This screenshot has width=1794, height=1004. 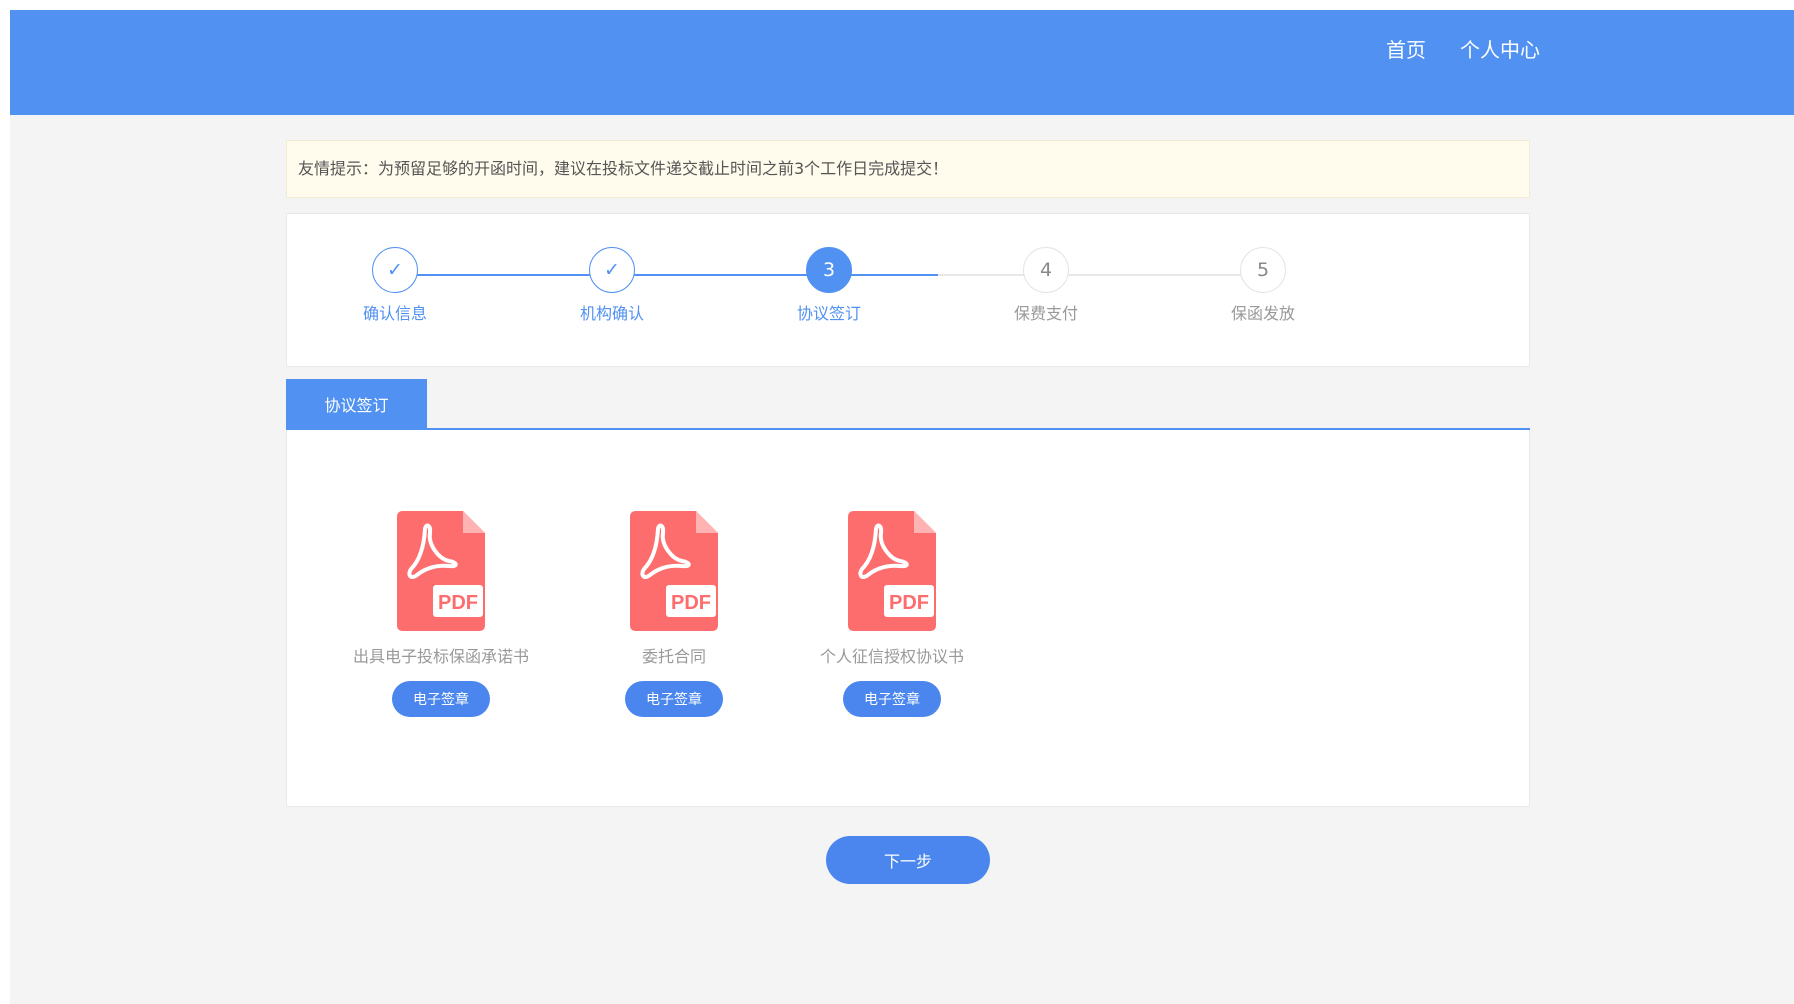 I want to click on document-name: 委托合同, so click(x=673, y=656).